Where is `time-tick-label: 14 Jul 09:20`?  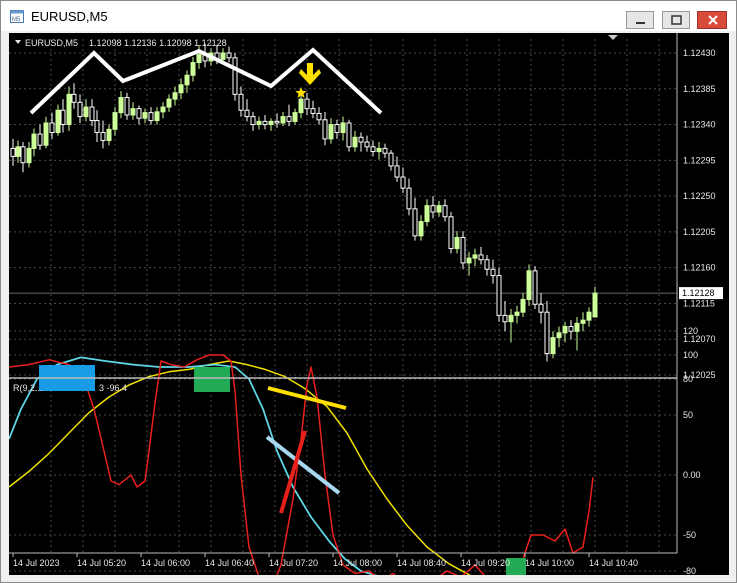
time-tick-label: 14 Jul 09:20 is located at coordinates (485, 563).